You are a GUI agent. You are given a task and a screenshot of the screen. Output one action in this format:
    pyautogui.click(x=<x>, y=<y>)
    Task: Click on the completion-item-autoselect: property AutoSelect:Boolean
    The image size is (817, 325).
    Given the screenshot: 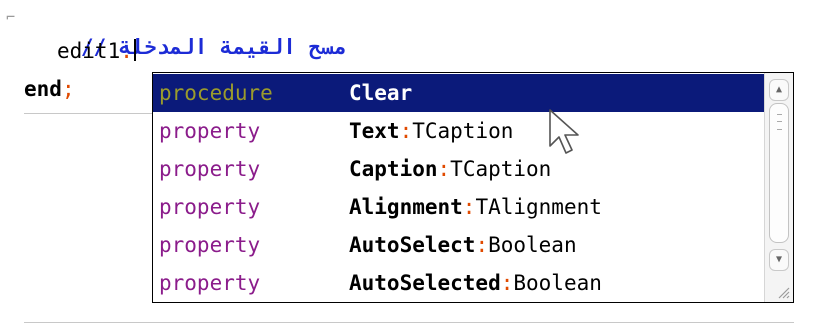 What is the action you would take?
    pyautogui.click(x=458, y=245)
    